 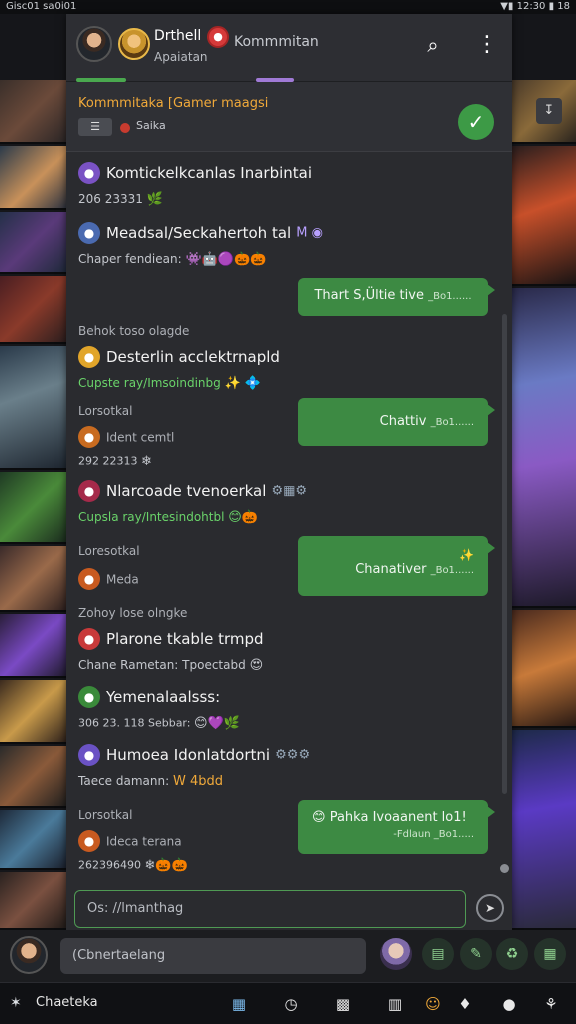 I want to click on message-name: Ideca terana, so click(x=144, y=841).